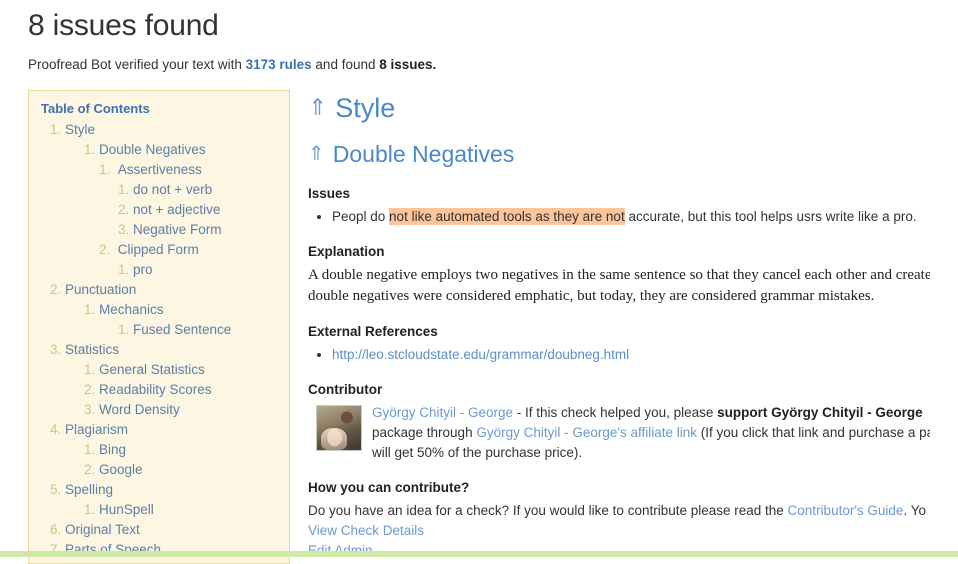 The width and height of the screenshot is (958, 564). Describe the element at coordinates (279, 64) in the screenshot. I see `rules-count-link: 3173 rules` at that location.